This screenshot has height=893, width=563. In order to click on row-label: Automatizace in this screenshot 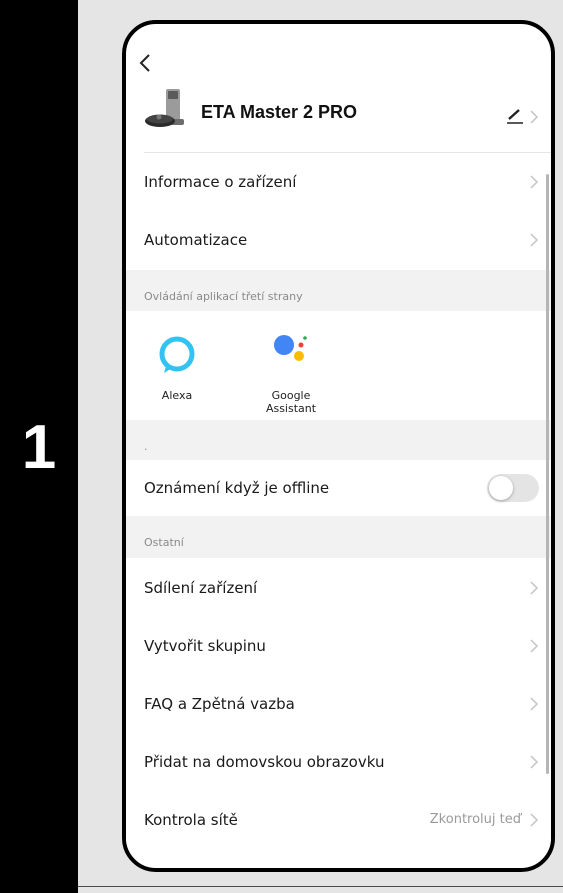, I will do `click(196, 240)`.